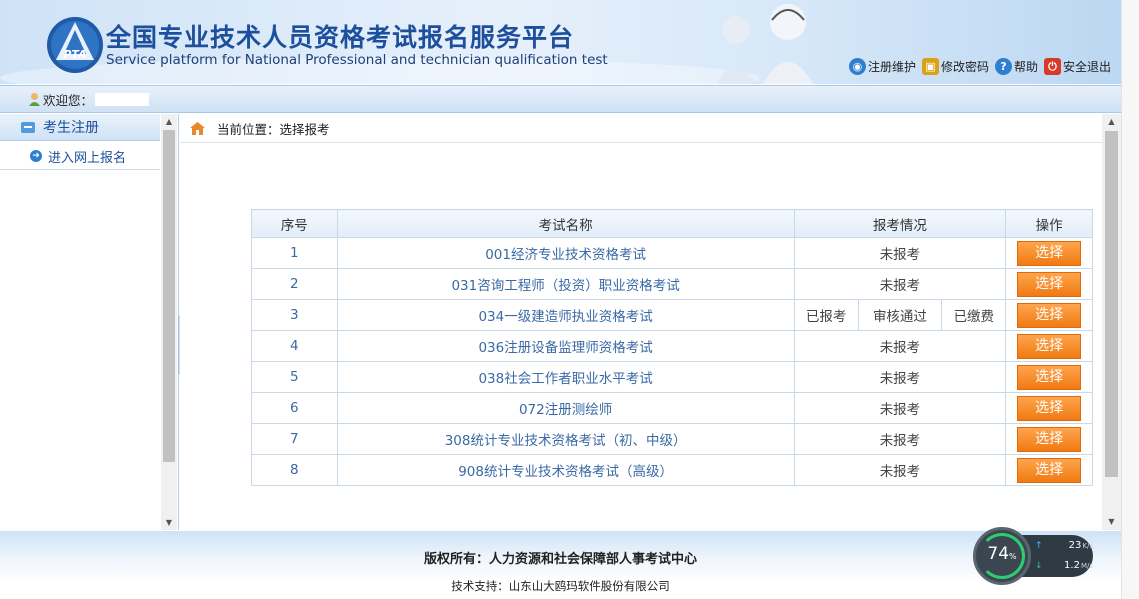  I want to click on globe-icon: ◉, so click(857, 66).